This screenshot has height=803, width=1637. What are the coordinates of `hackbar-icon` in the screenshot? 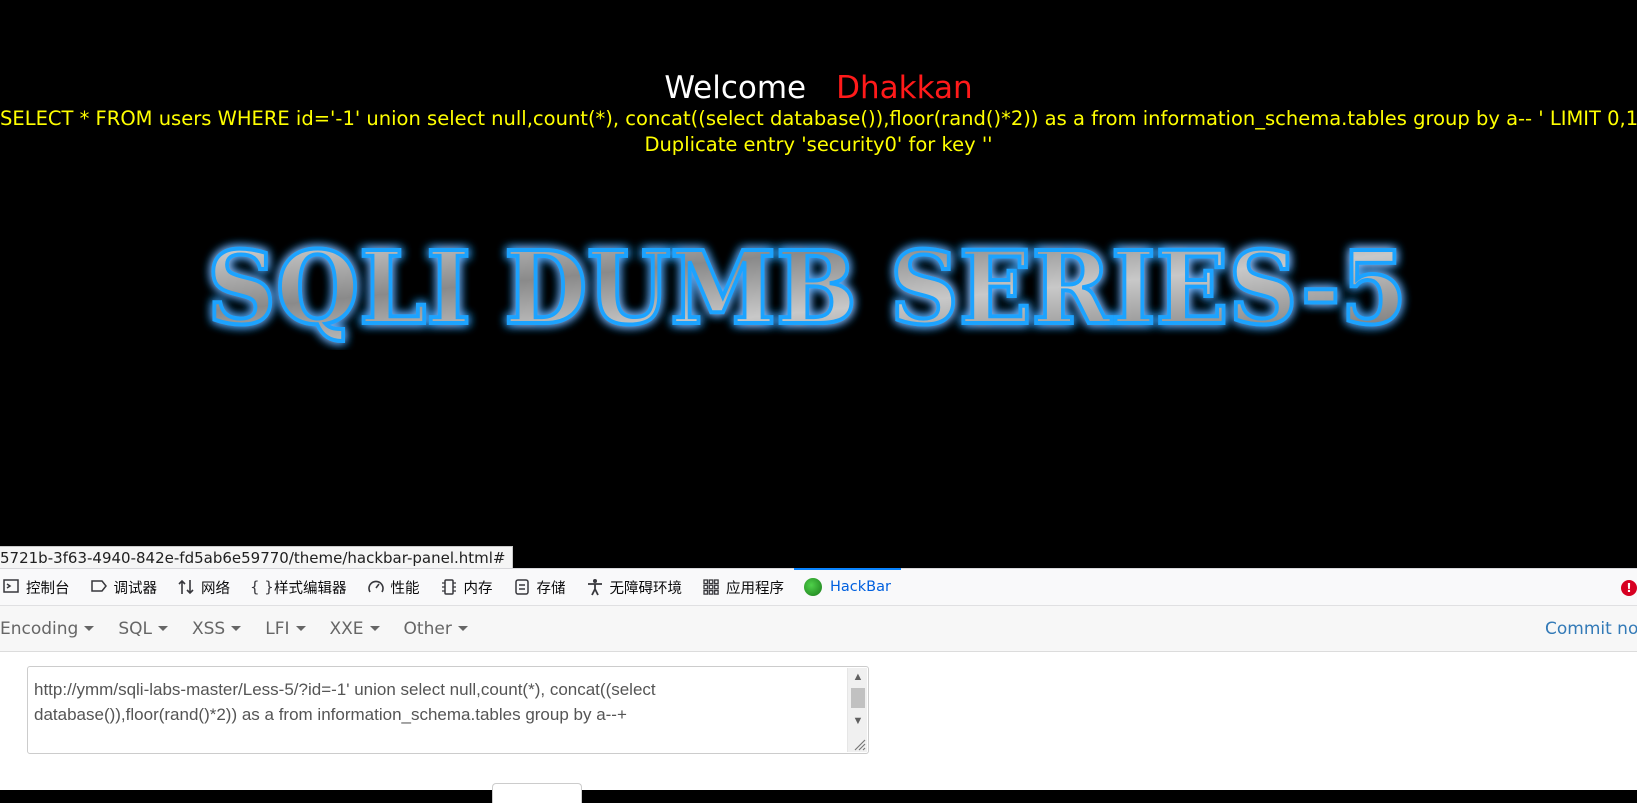 It's located at (813, 587).